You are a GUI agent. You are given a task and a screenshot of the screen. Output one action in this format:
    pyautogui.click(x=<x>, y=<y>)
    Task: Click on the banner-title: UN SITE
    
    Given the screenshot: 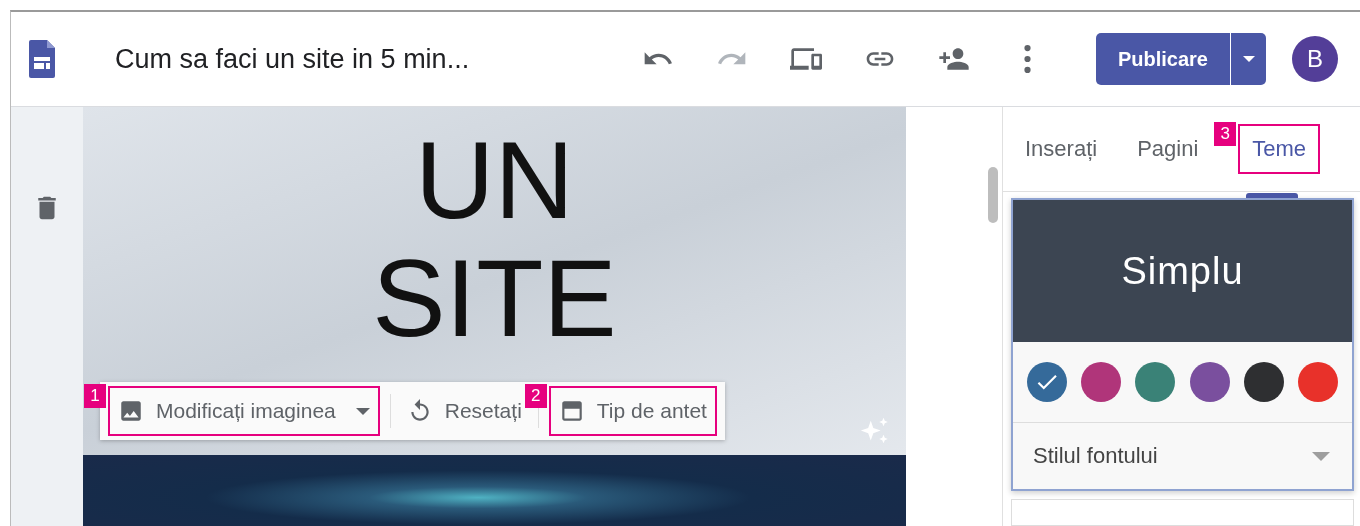 What is the action you would take?
    pyautogui.click(x=494, y=239)
    